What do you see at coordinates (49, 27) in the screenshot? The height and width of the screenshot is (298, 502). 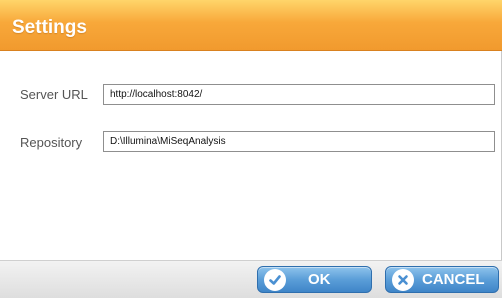 I see `dialog-title: Settings` at bounding box center [49, 27].